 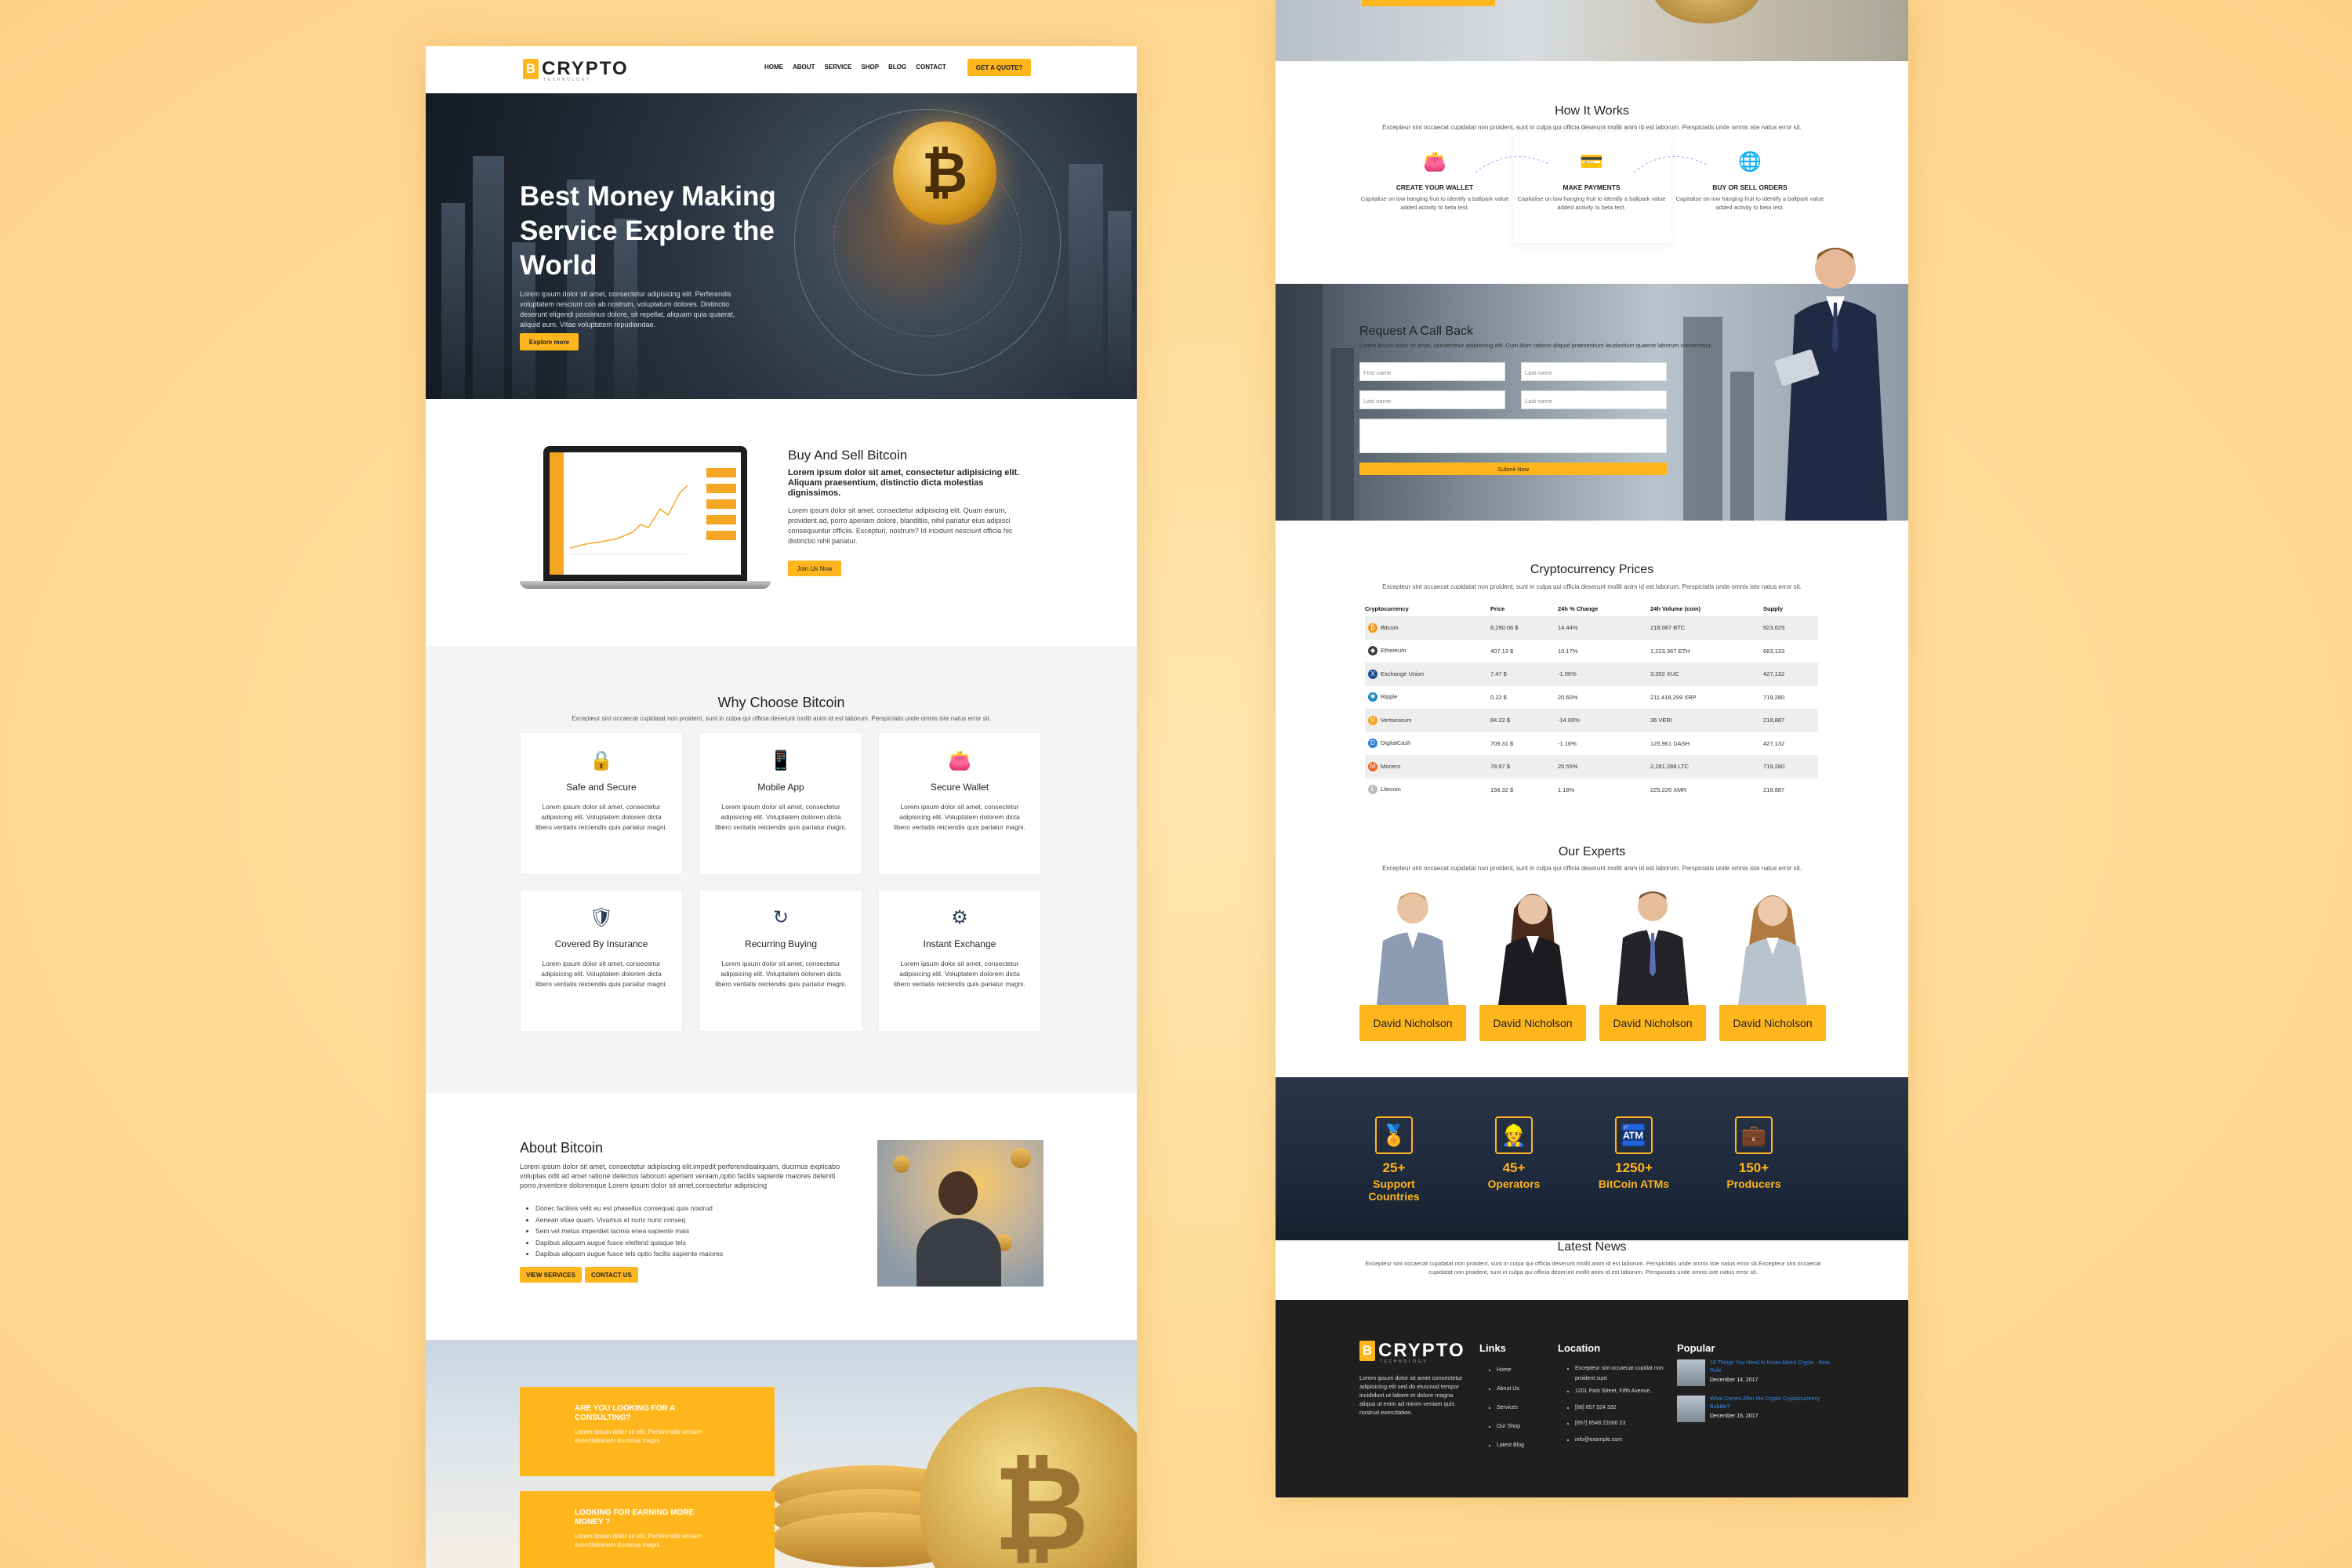 I want to click on footer-link: Latest Blog, so click(x=1510, y=1445).